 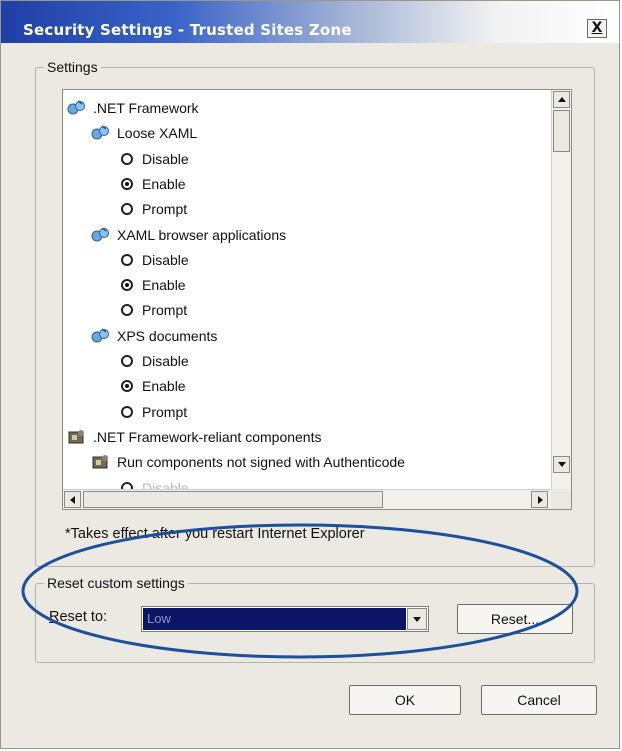 I want to click on close-button: X, so click(x=597, y=28).